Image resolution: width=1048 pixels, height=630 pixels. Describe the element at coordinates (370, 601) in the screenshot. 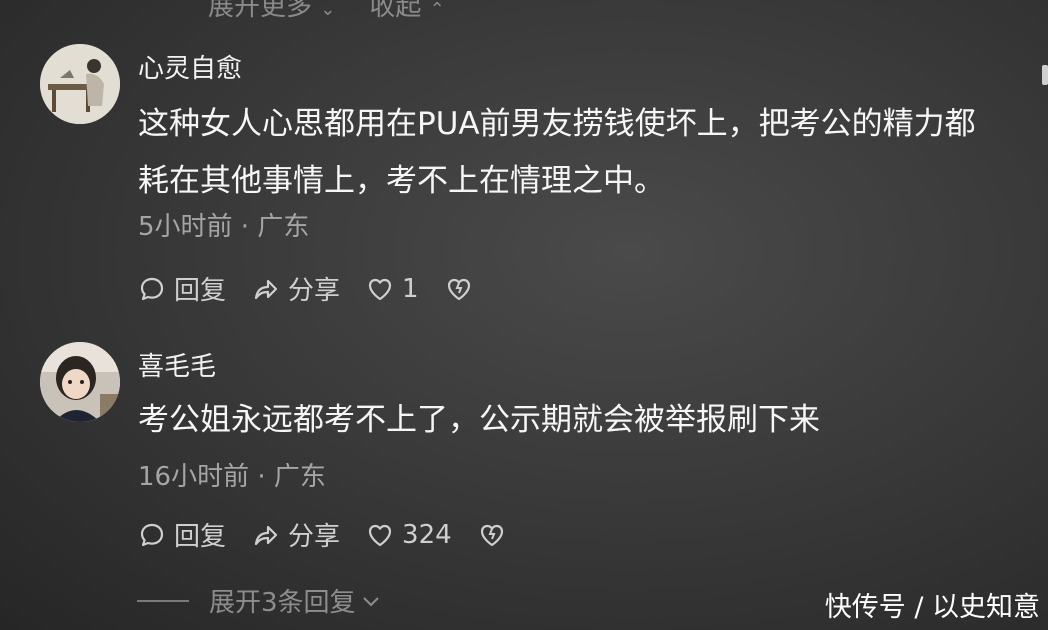

I see `chevron-down-icon` at that location.